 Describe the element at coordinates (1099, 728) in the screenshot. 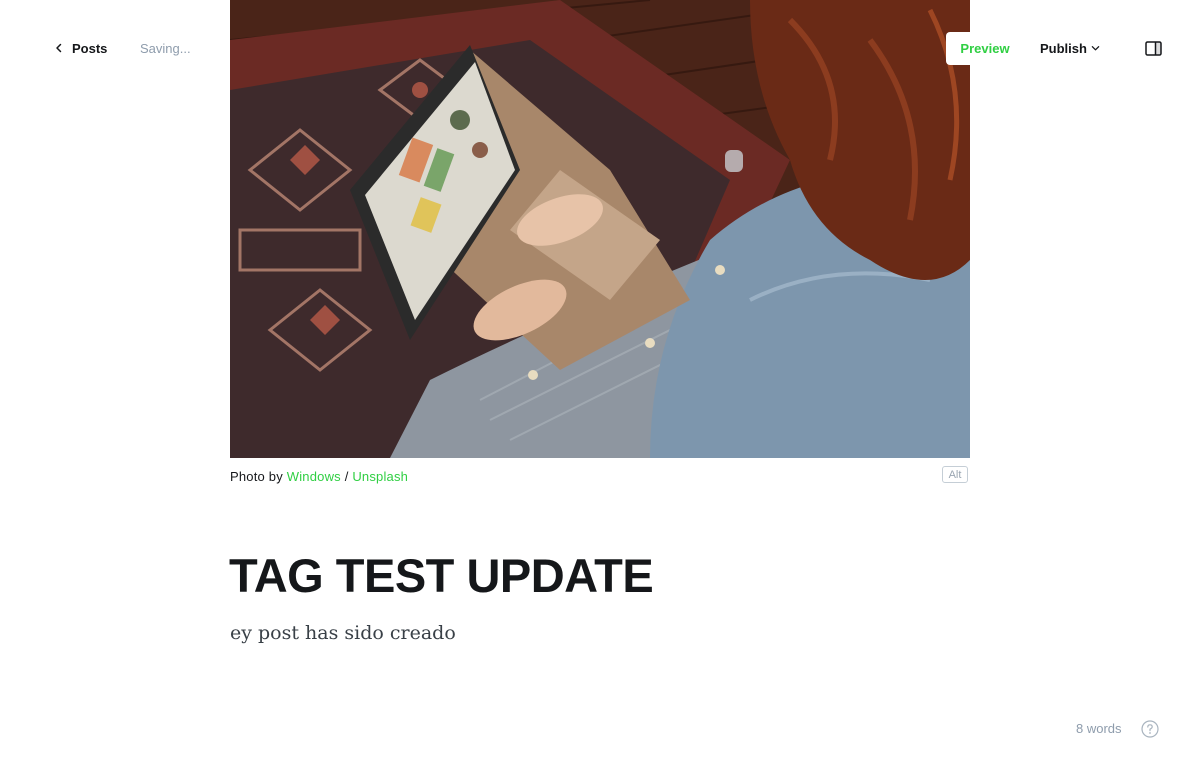

I see `word-count: 8 words` at that location.